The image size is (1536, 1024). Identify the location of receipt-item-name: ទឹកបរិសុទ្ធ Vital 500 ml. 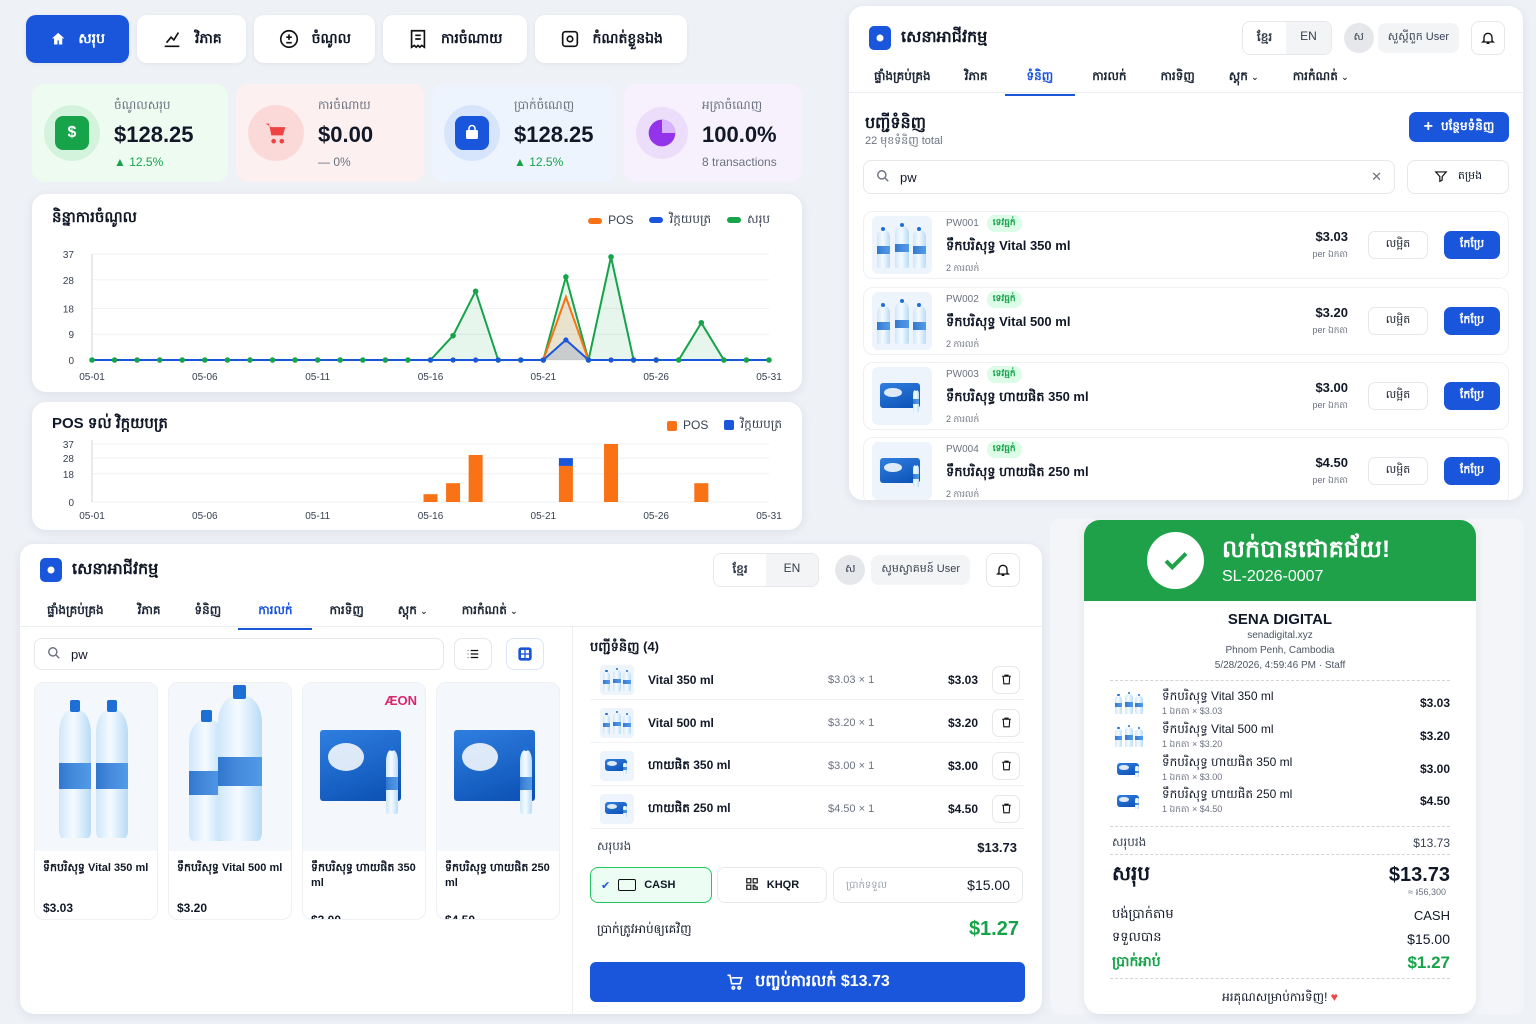
(1218, 728).